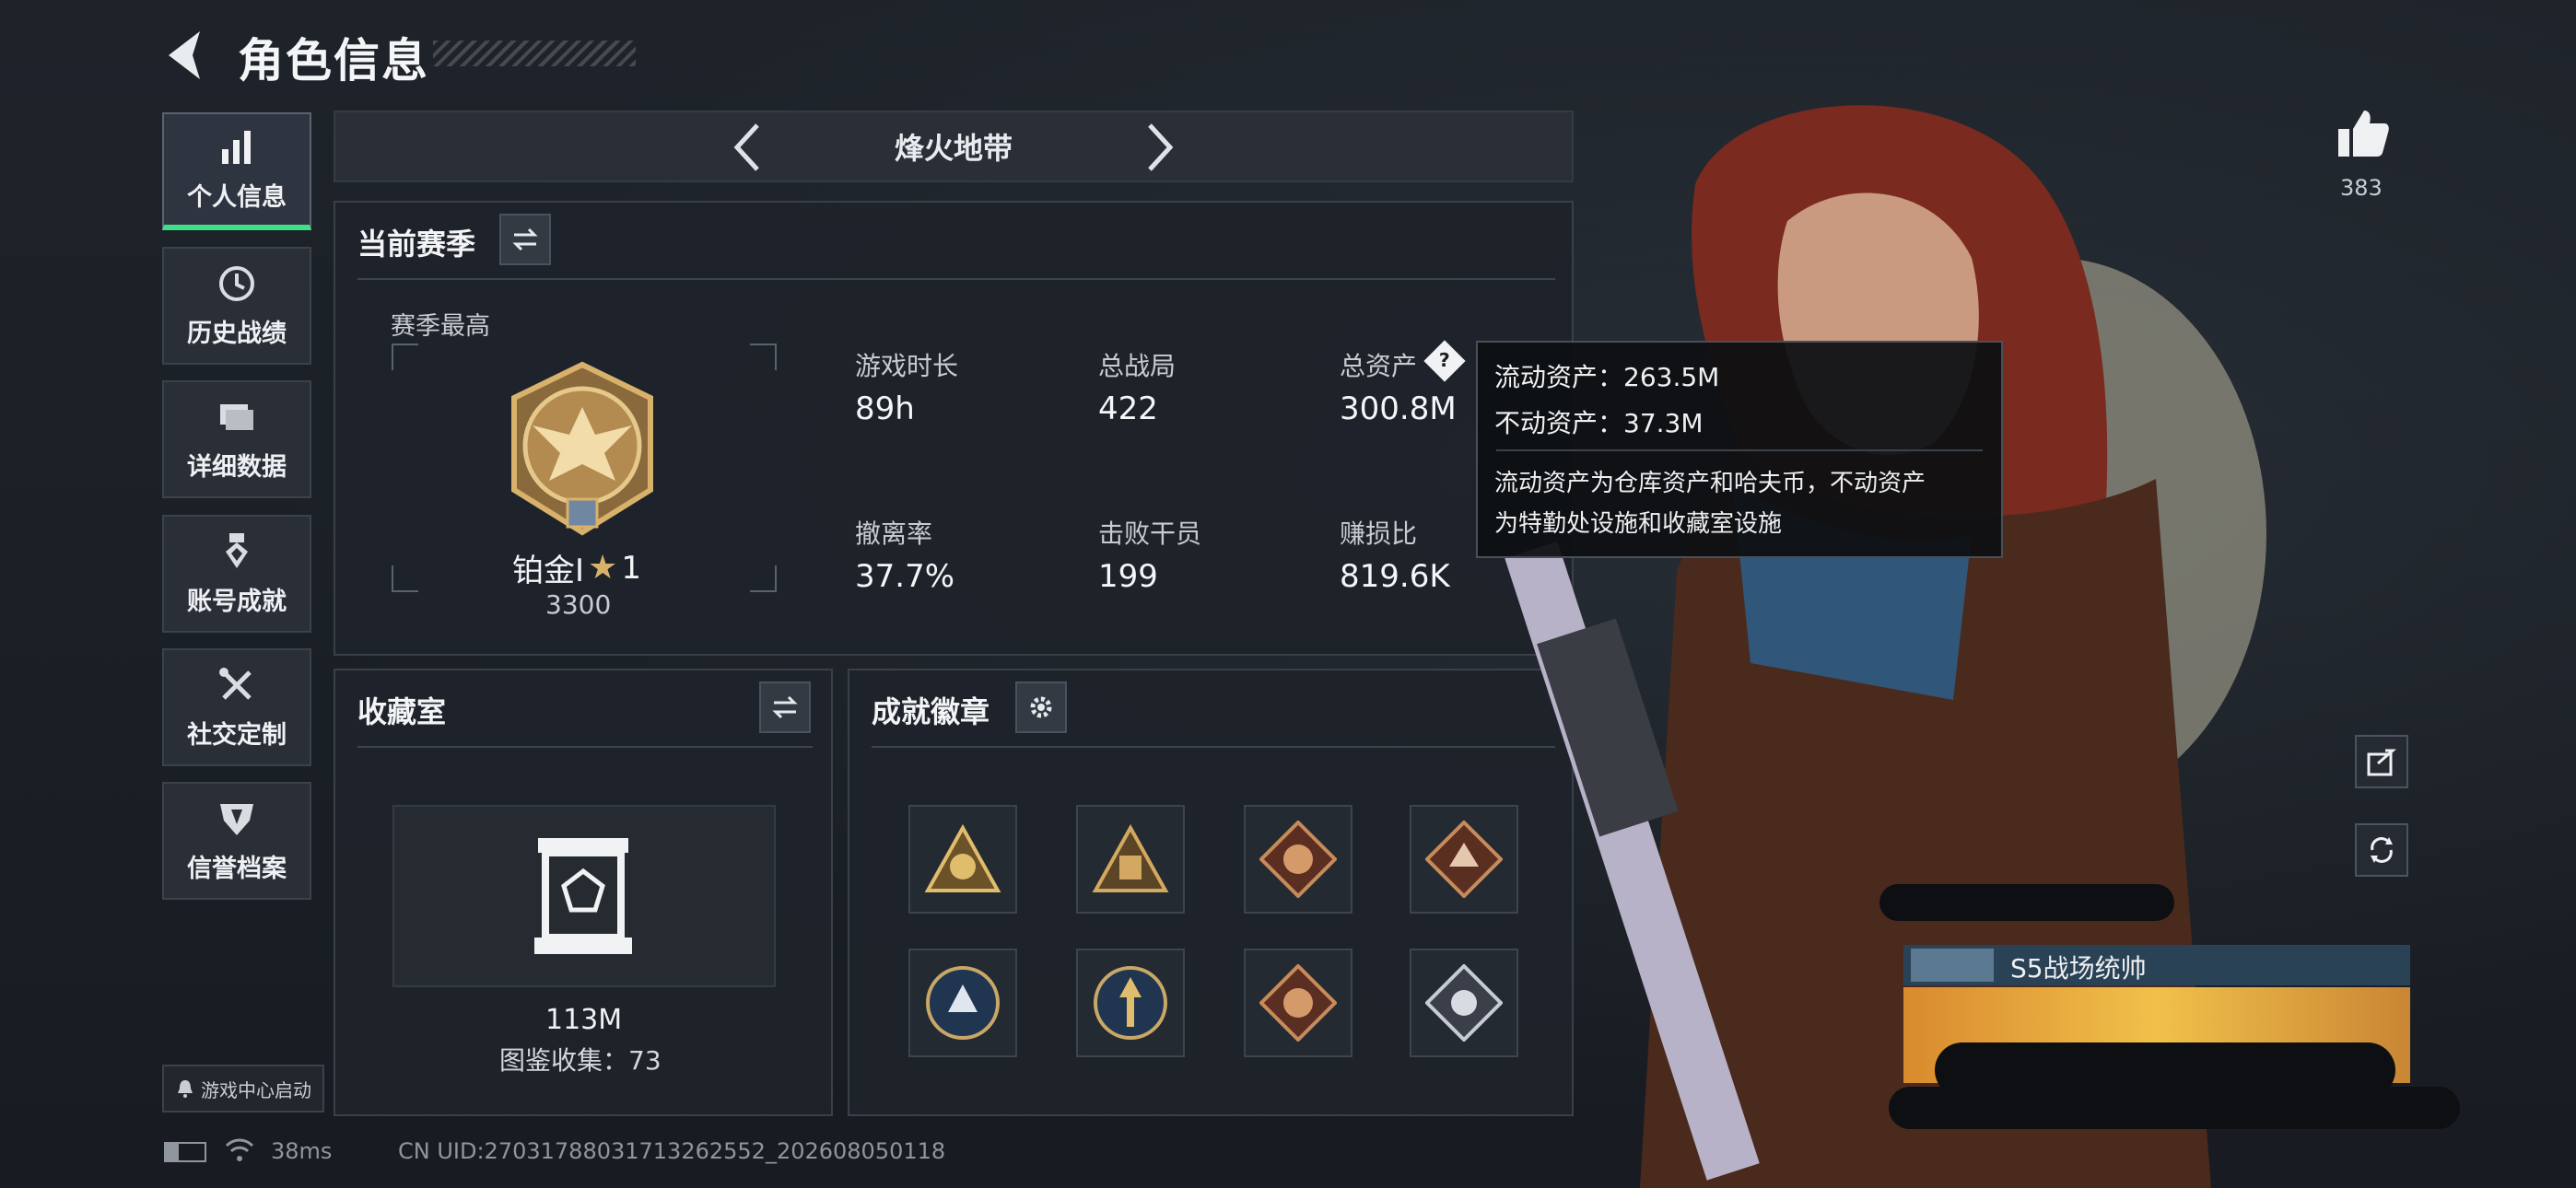  Describe the element at coordinates (2156, 965) in the screenshot. I see `banner-header: S5战场统帅` at that location.